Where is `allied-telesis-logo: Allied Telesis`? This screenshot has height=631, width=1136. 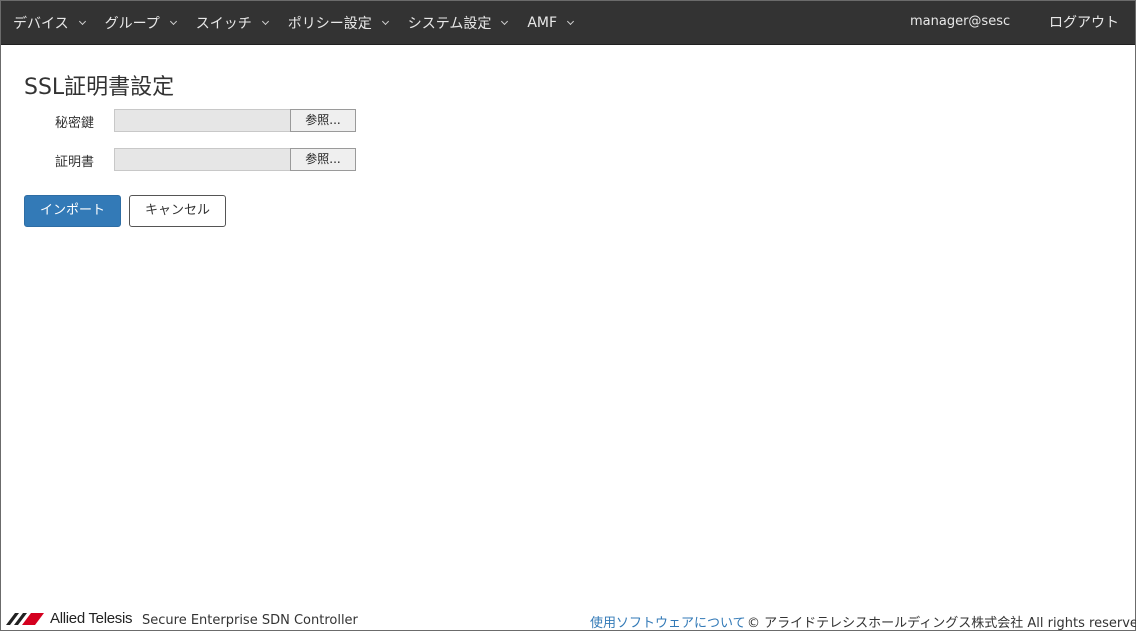 allied-telesis-logo: Allied Telesis is located at coordinates (69, 618).